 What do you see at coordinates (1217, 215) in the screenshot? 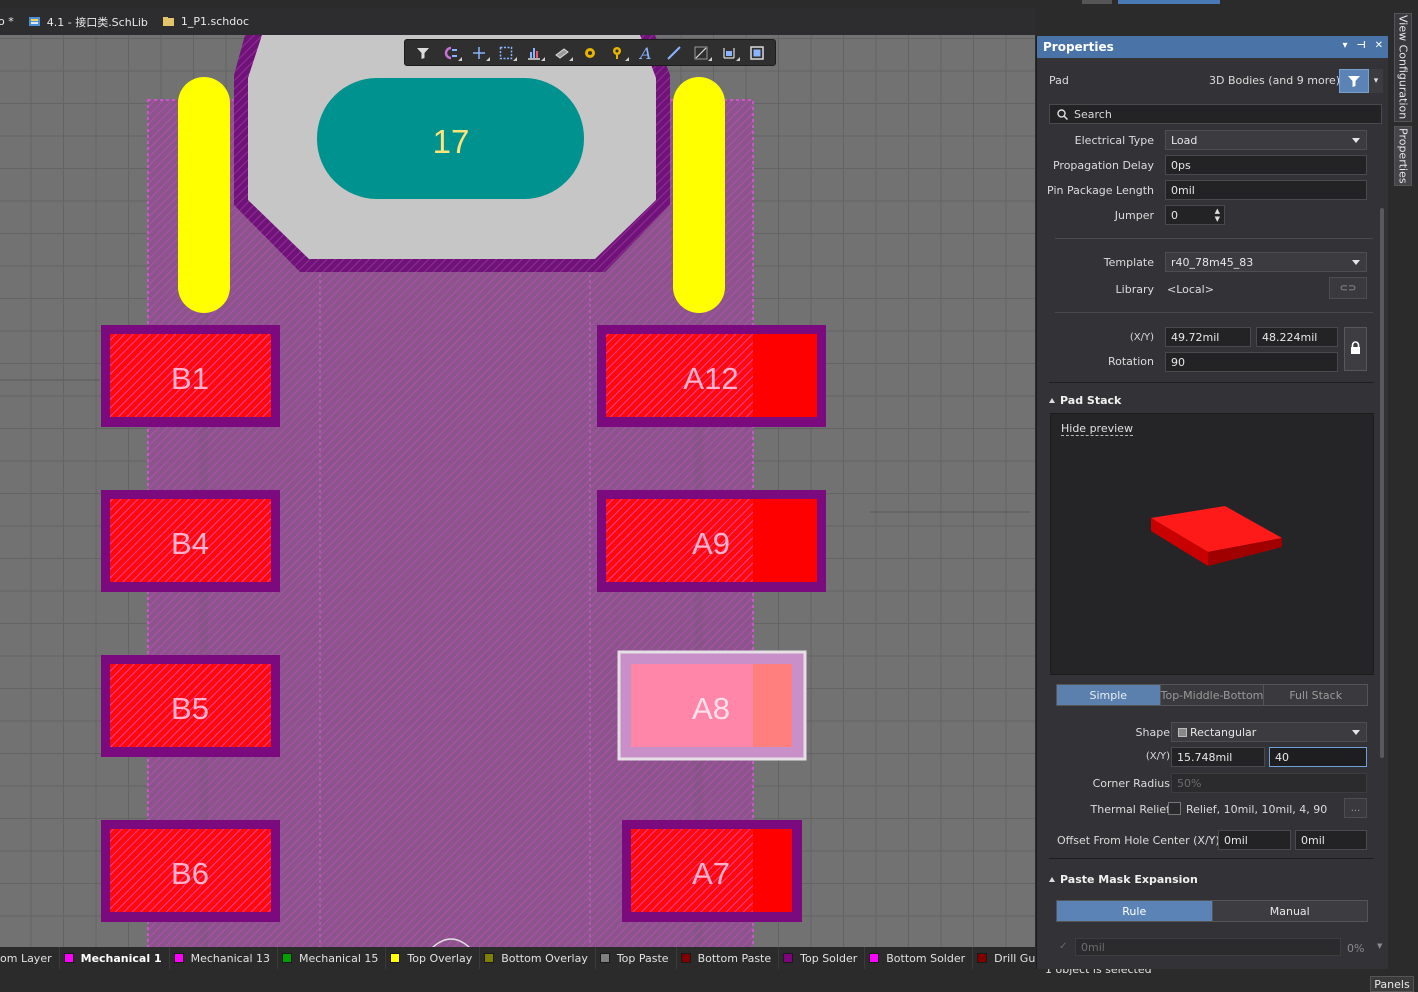
I see `stepper-arrows-icon: ▲ ▼` at bounding box center [1217, 215].